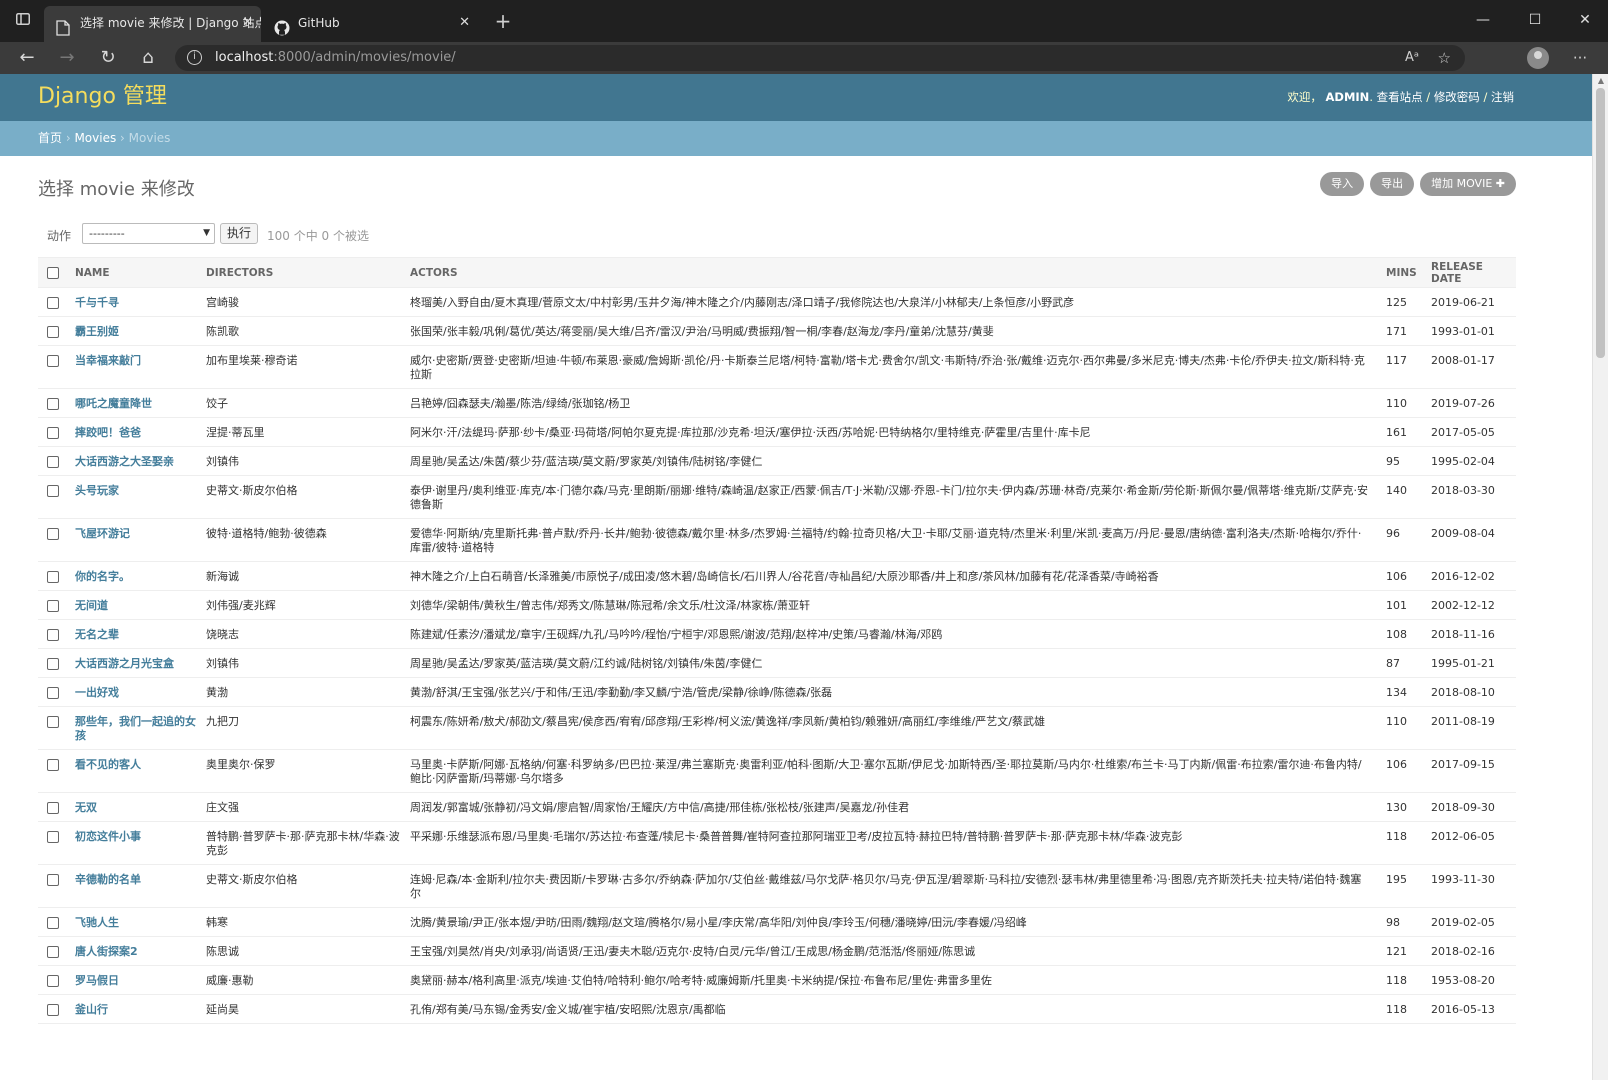 This screenshot has height=1080, width=1608. I want to click on reload-icon: ↻, so click(108, 58).